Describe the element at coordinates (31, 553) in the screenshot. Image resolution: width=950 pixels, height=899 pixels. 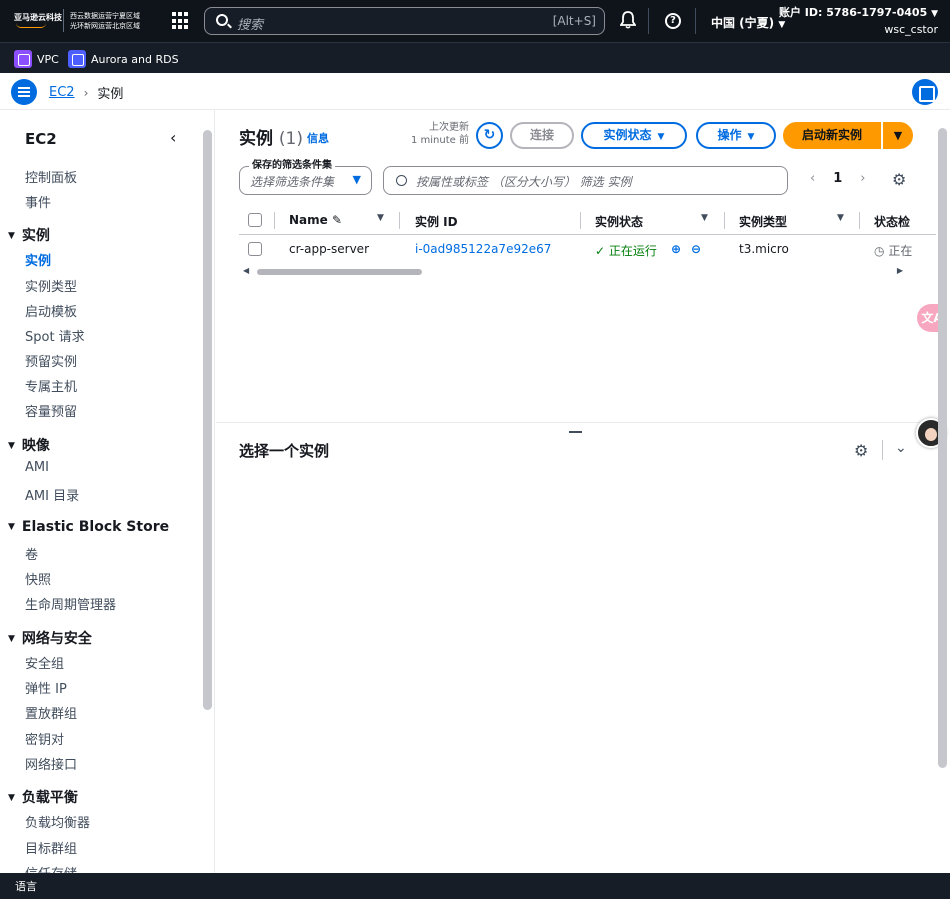
I see `sidebar-item: 卷` at that location.